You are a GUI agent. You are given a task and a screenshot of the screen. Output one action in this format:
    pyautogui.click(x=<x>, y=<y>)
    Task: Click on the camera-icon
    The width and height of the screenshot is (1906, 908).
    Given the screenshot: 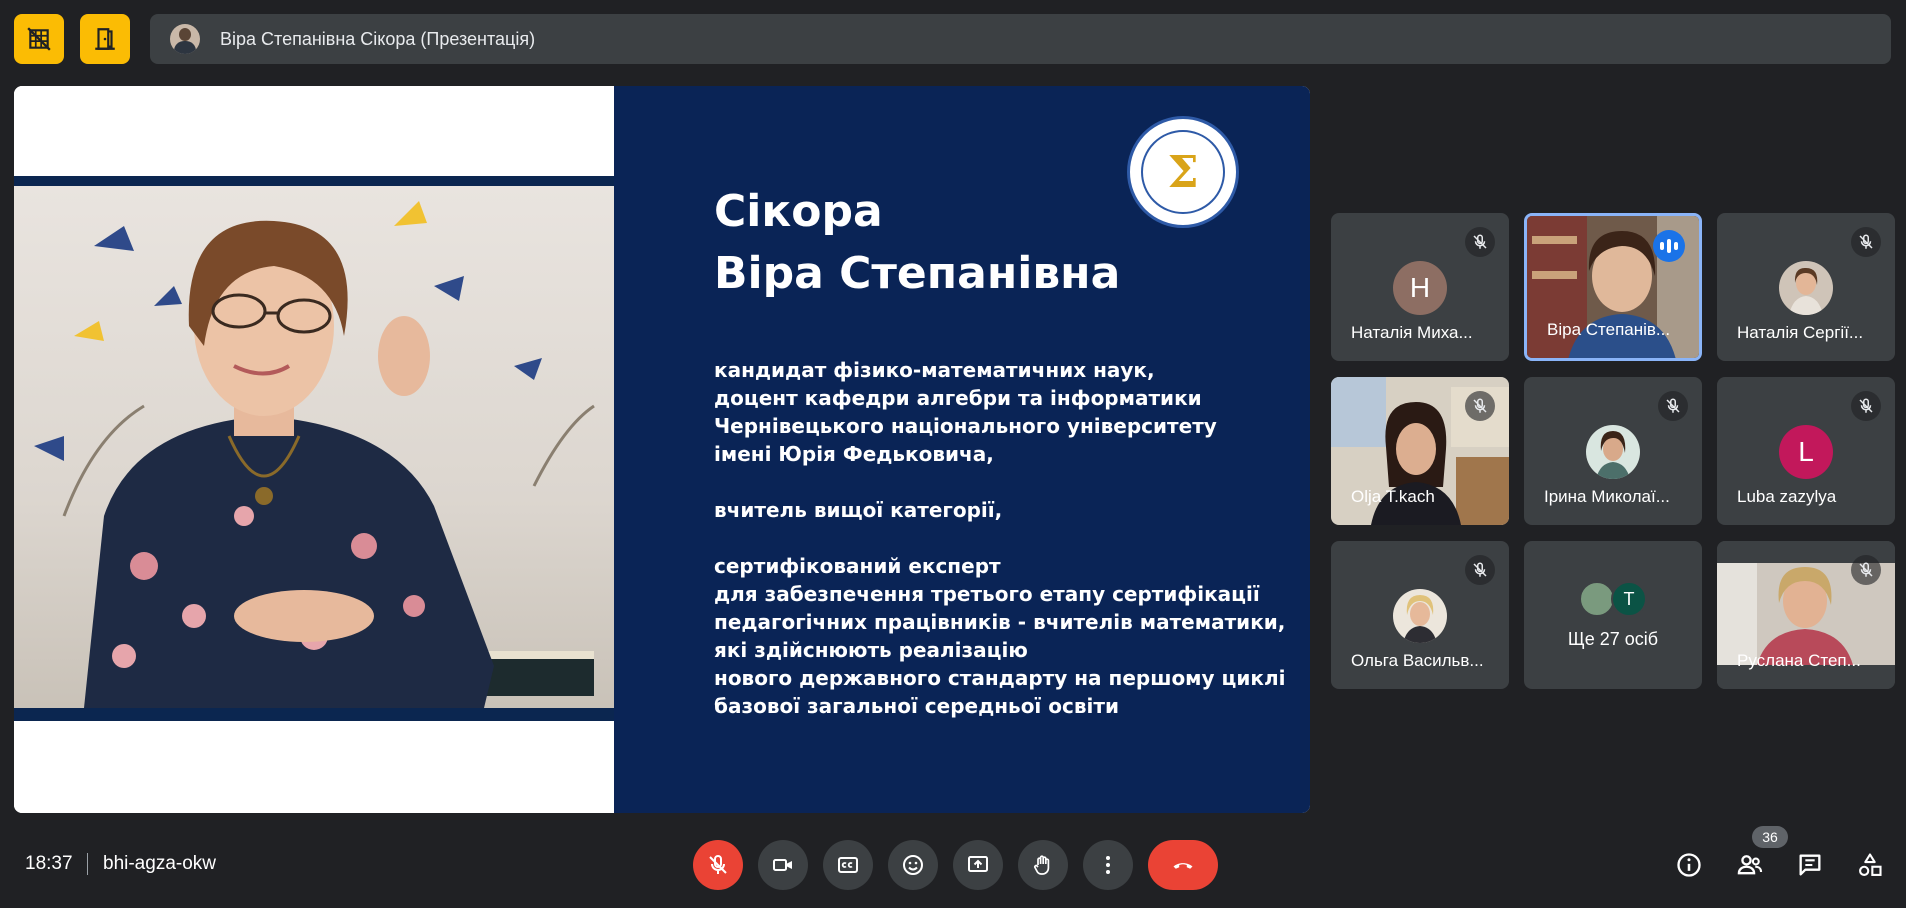 What is the action you would take?
    pyautogui.click(x=782, y=865)
    